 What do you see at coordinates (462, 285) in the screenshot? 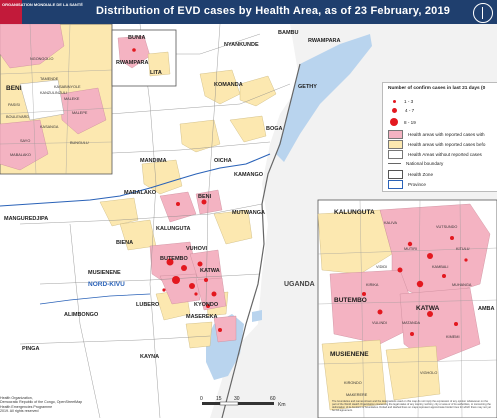
I see `butembo-area-label: MUHANGA` at bounding box center [462, 285].